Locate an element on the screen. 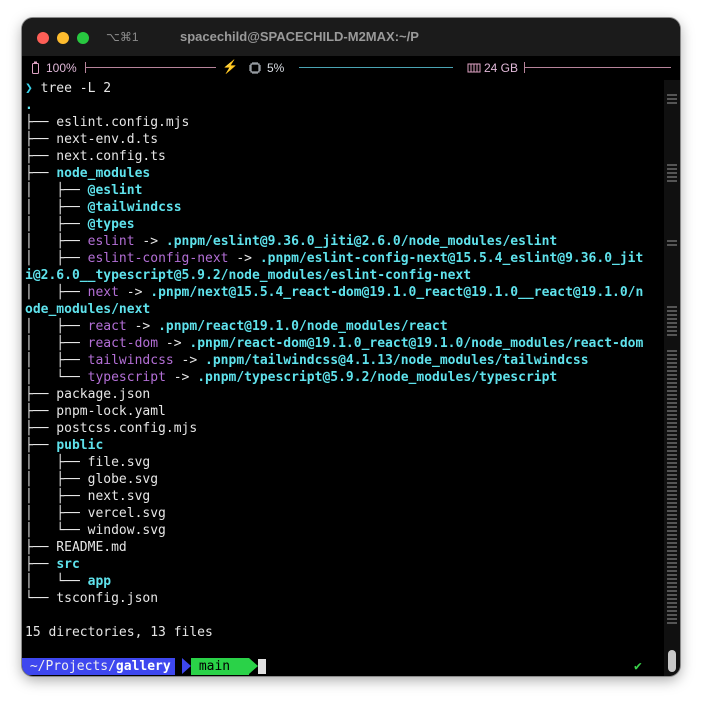  dir-name: app is located at coordinates (99, 581).